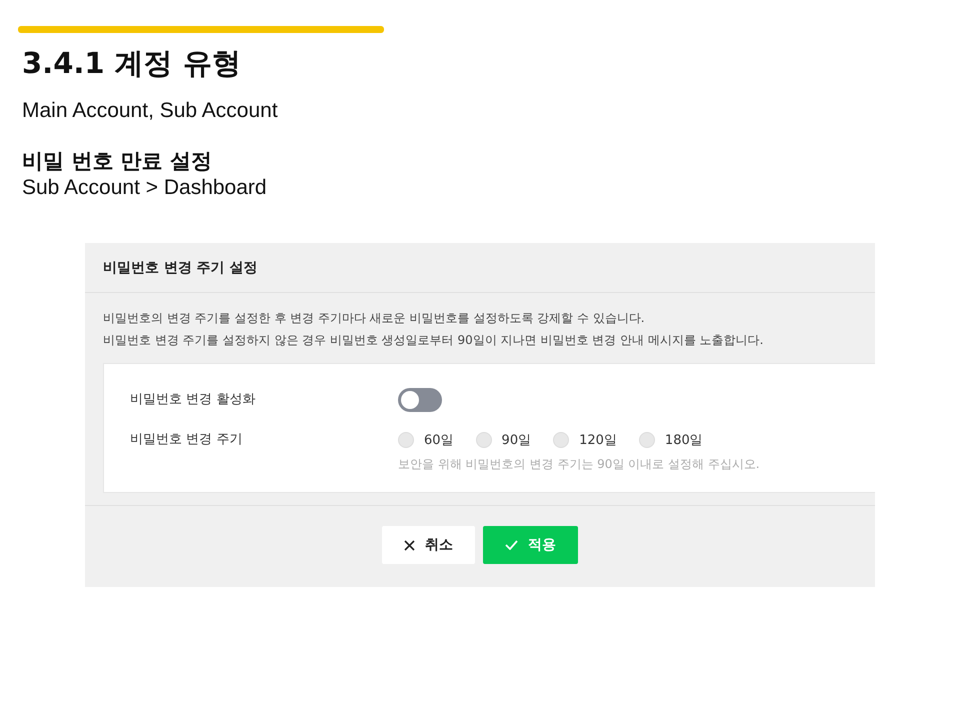 The width and height of the screenshot is (960, 720). Describe the element at coordinates (193, 400) in the screenshot. I see `toggle-label: 비밀번호 변경 활성화` at that location.